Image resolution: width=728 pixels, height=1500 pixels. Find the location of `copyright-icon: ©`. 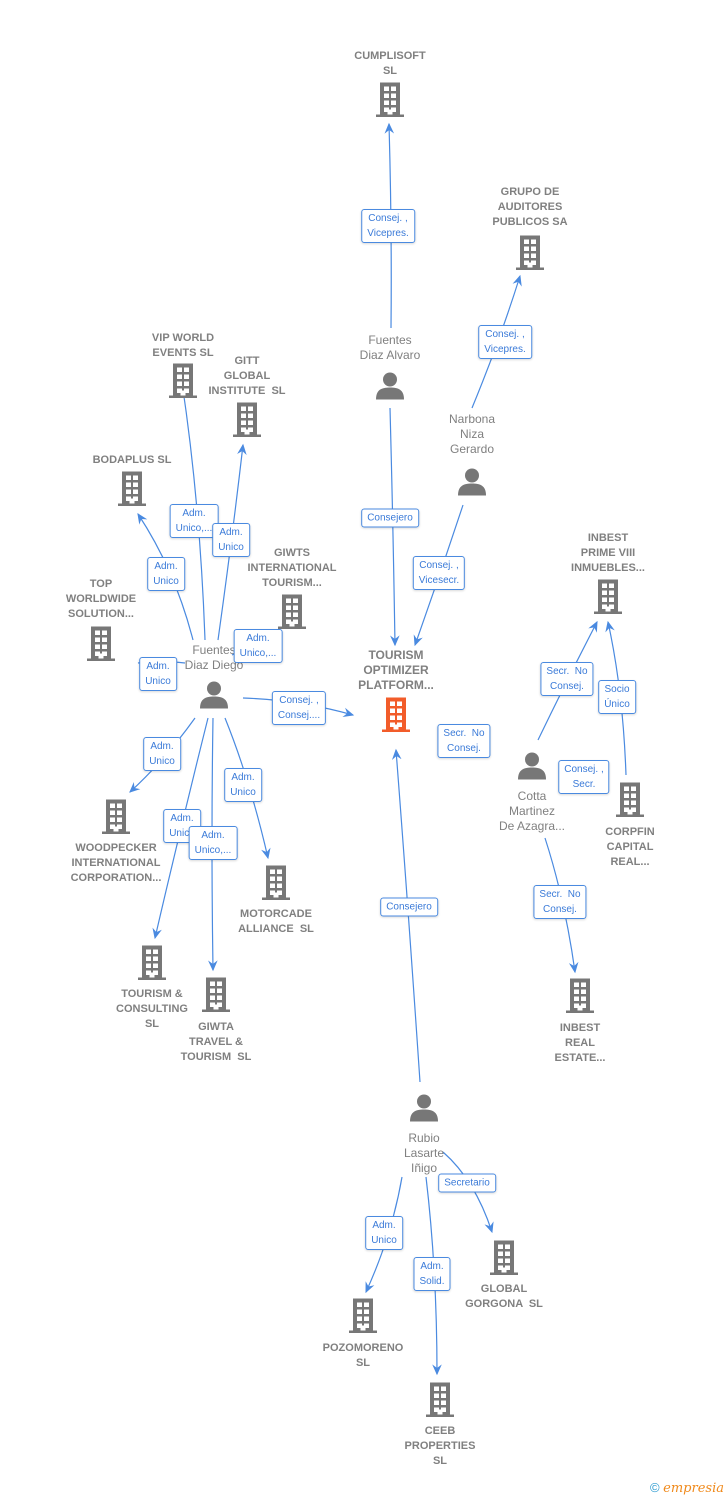

copyright-icon: © is located at coordinates (654, 1487).